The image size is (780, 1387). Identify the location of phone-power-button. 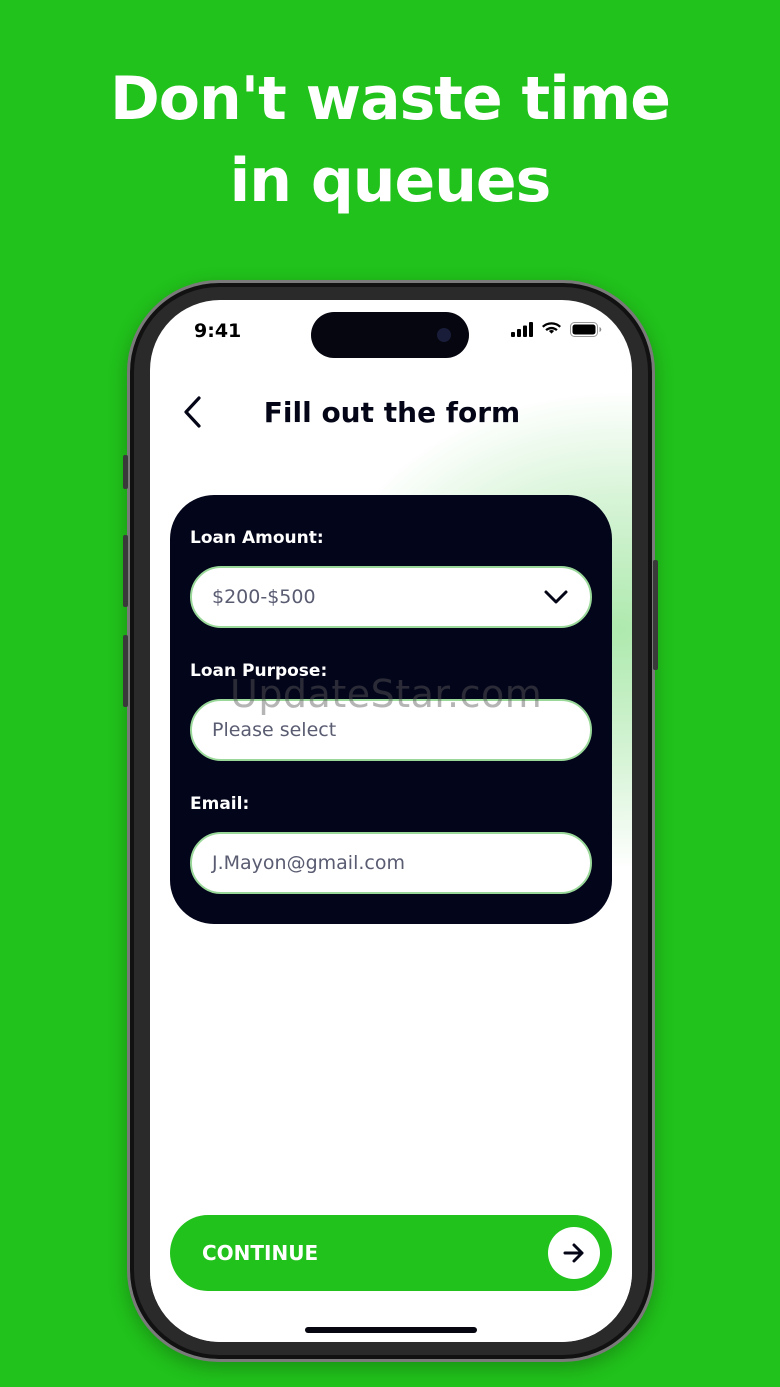
(655, 615).